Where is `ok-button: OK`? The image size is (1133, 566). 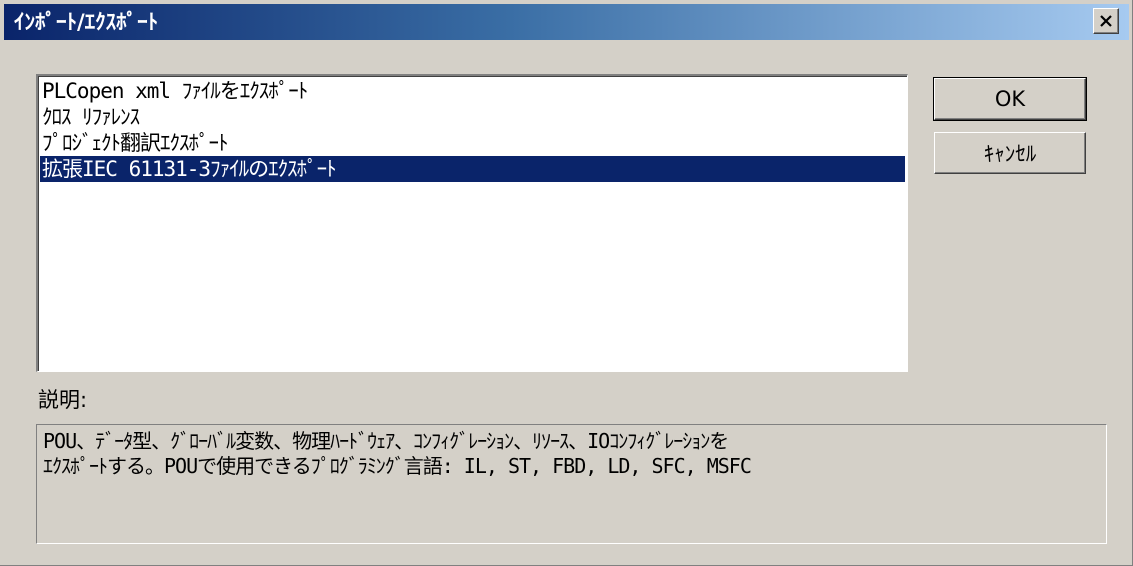
ok-button: OK is located at coordinates (1010, 99).